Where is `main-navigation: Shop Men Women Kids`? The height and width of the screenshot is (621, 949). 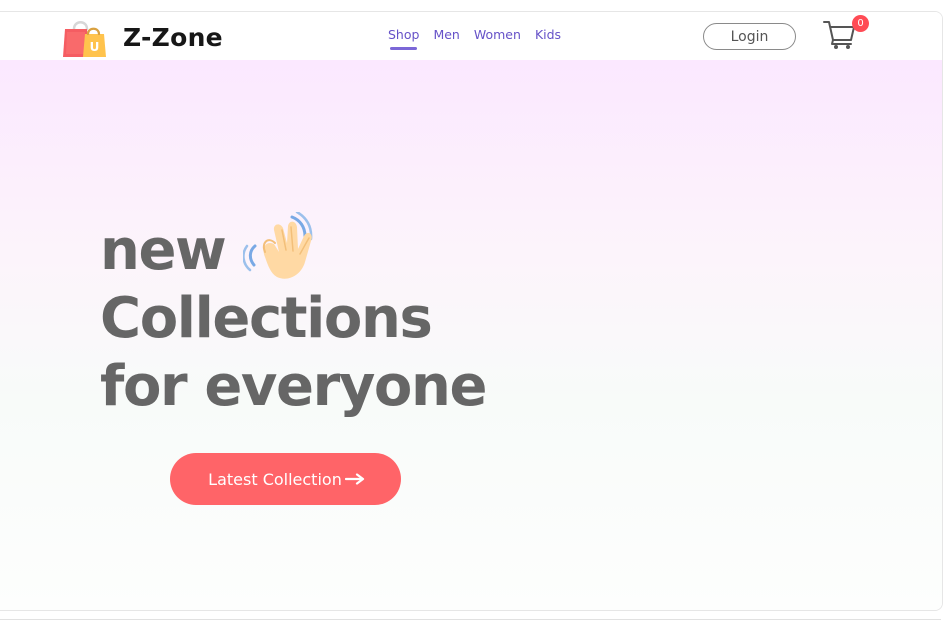
main-navigation: Shop Men Women Kids is located at coordinates (474, 38).